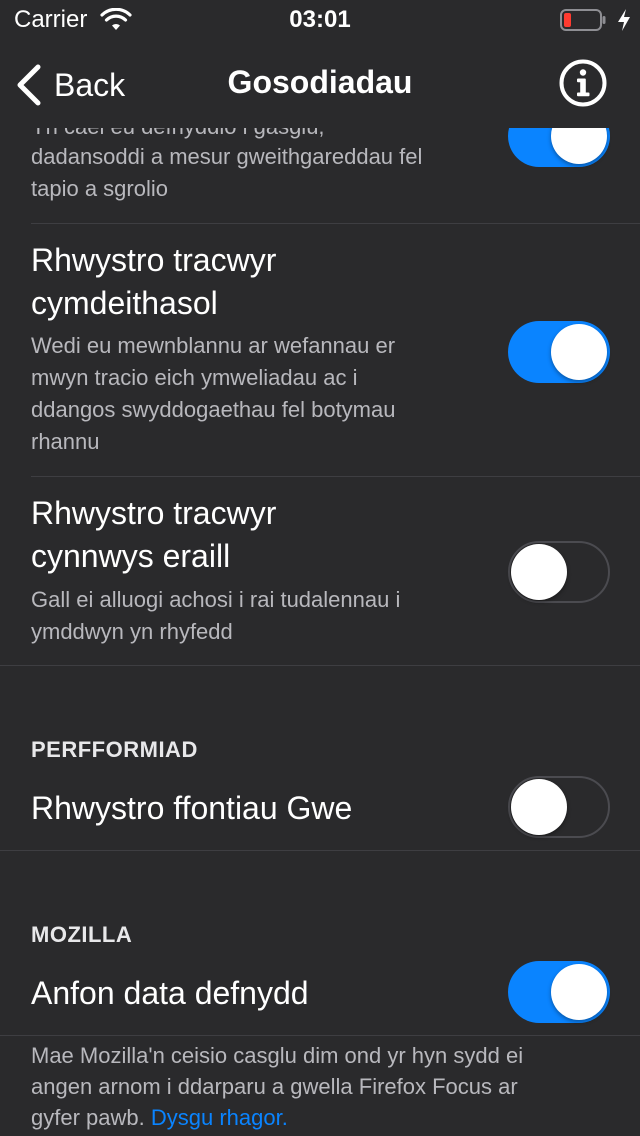 This screenshot has width=640, height=1136. Describe the element at coordinates (170, 993) in the screenshot. I see `row-title: Anfon data defnydd` at that location.